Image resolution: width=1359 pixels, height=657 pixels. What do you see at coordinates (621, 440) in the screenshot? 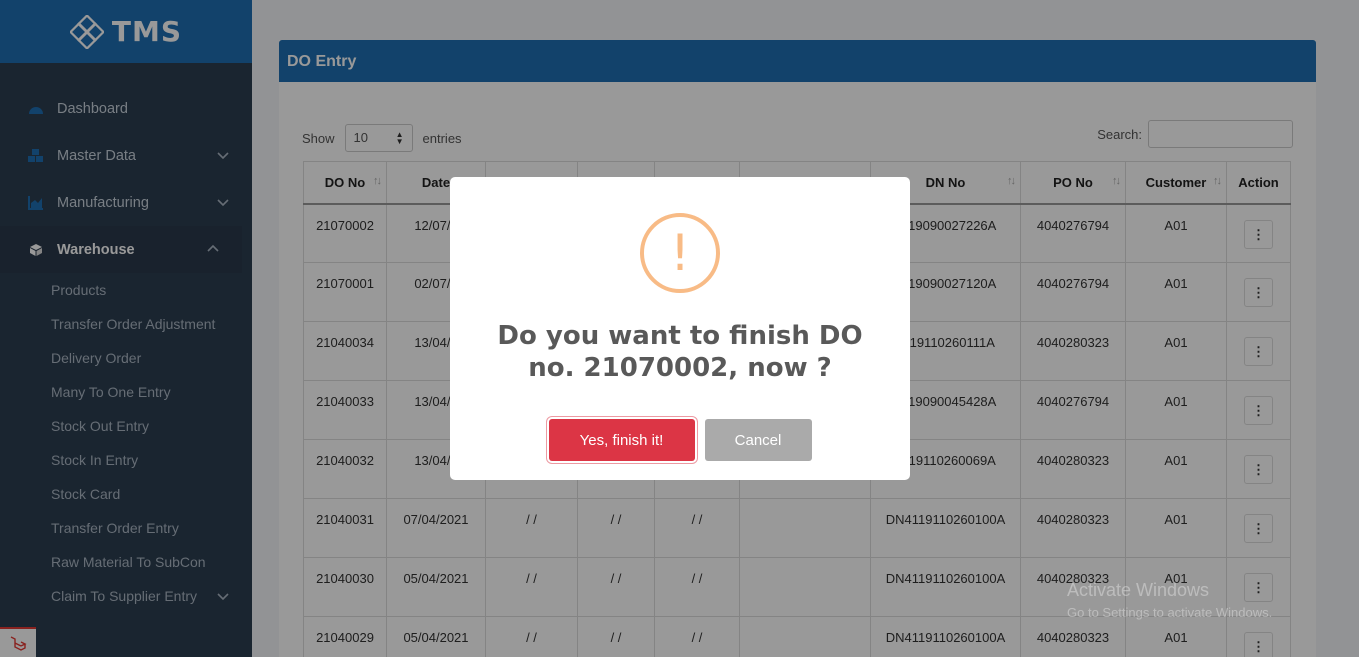
I see `confirm-finish-button: Yes, finish it!` at bounding box center [621, 440].